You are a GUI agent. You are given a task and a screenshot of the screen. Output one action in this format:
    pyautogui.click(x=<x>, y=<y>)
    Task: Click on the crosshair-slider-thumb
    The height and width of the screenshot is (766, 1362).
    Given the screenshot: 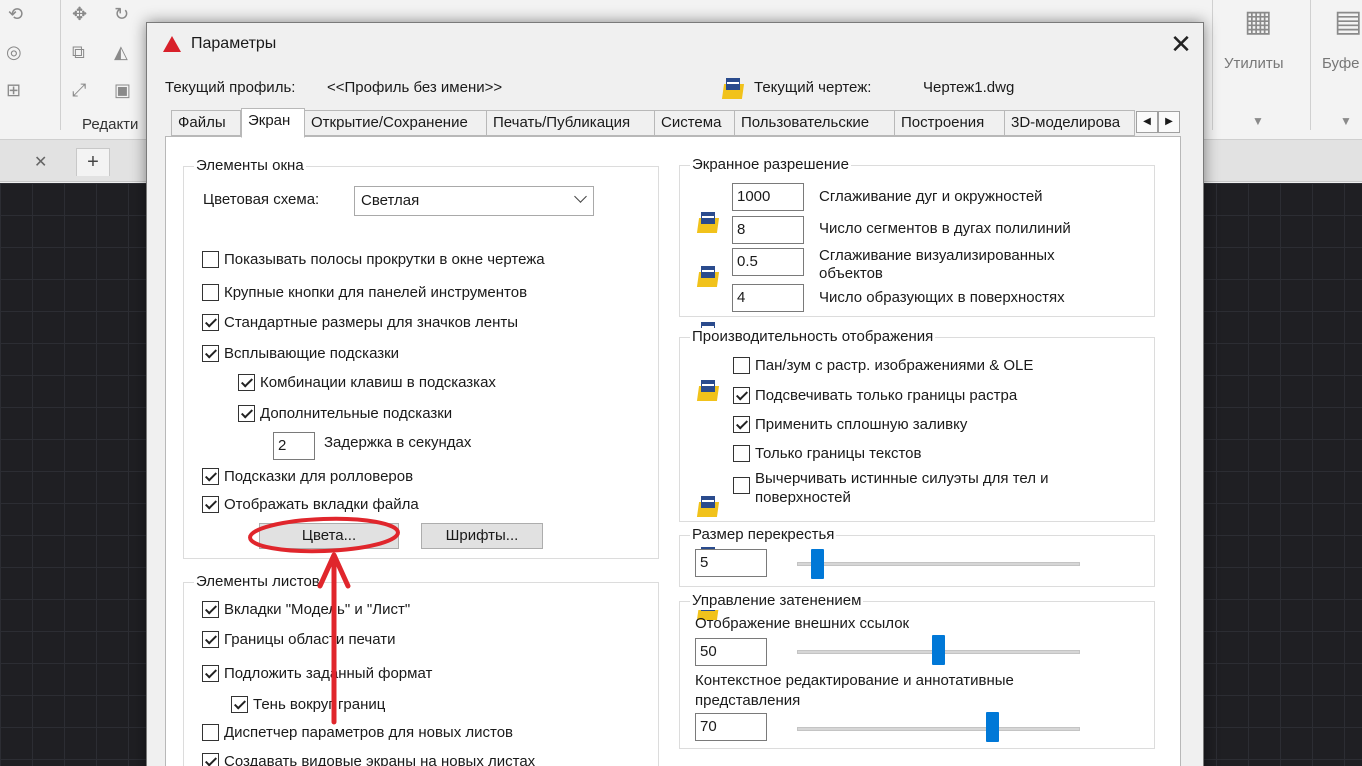 What is the action you would take?
    pyautogui.click(x=817, y=564)
    